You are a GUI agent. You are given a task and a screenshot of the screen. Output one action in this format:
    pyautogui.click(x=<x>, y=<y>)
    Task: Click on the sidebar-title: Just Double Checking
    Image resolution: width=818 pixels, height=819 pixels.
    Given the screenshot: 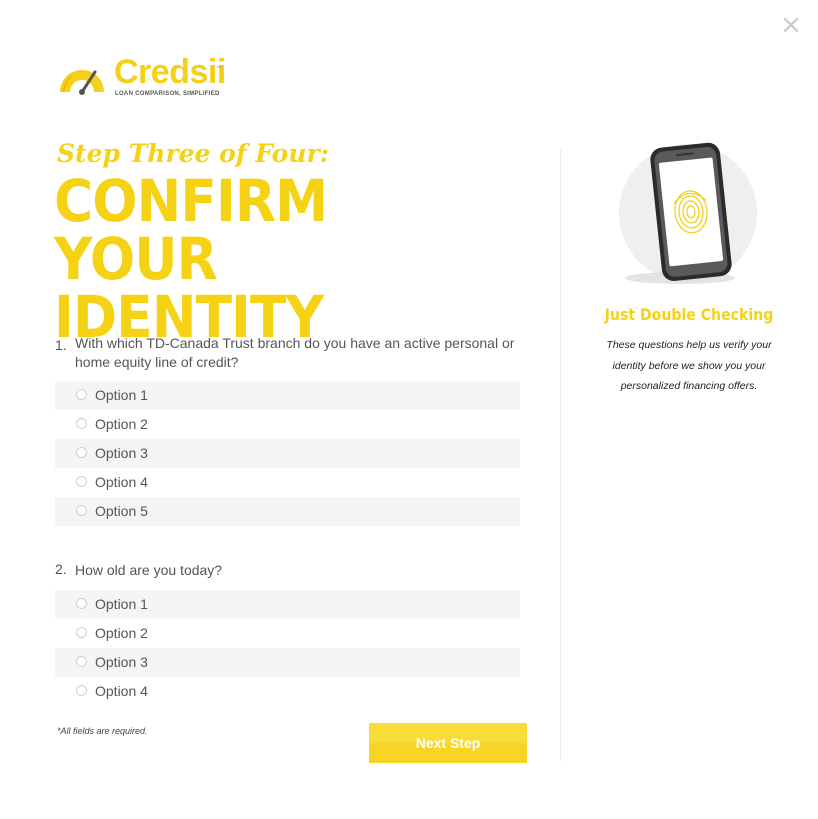 What is the action you would take?
    pyautogui.click(x=689, y=314)
    